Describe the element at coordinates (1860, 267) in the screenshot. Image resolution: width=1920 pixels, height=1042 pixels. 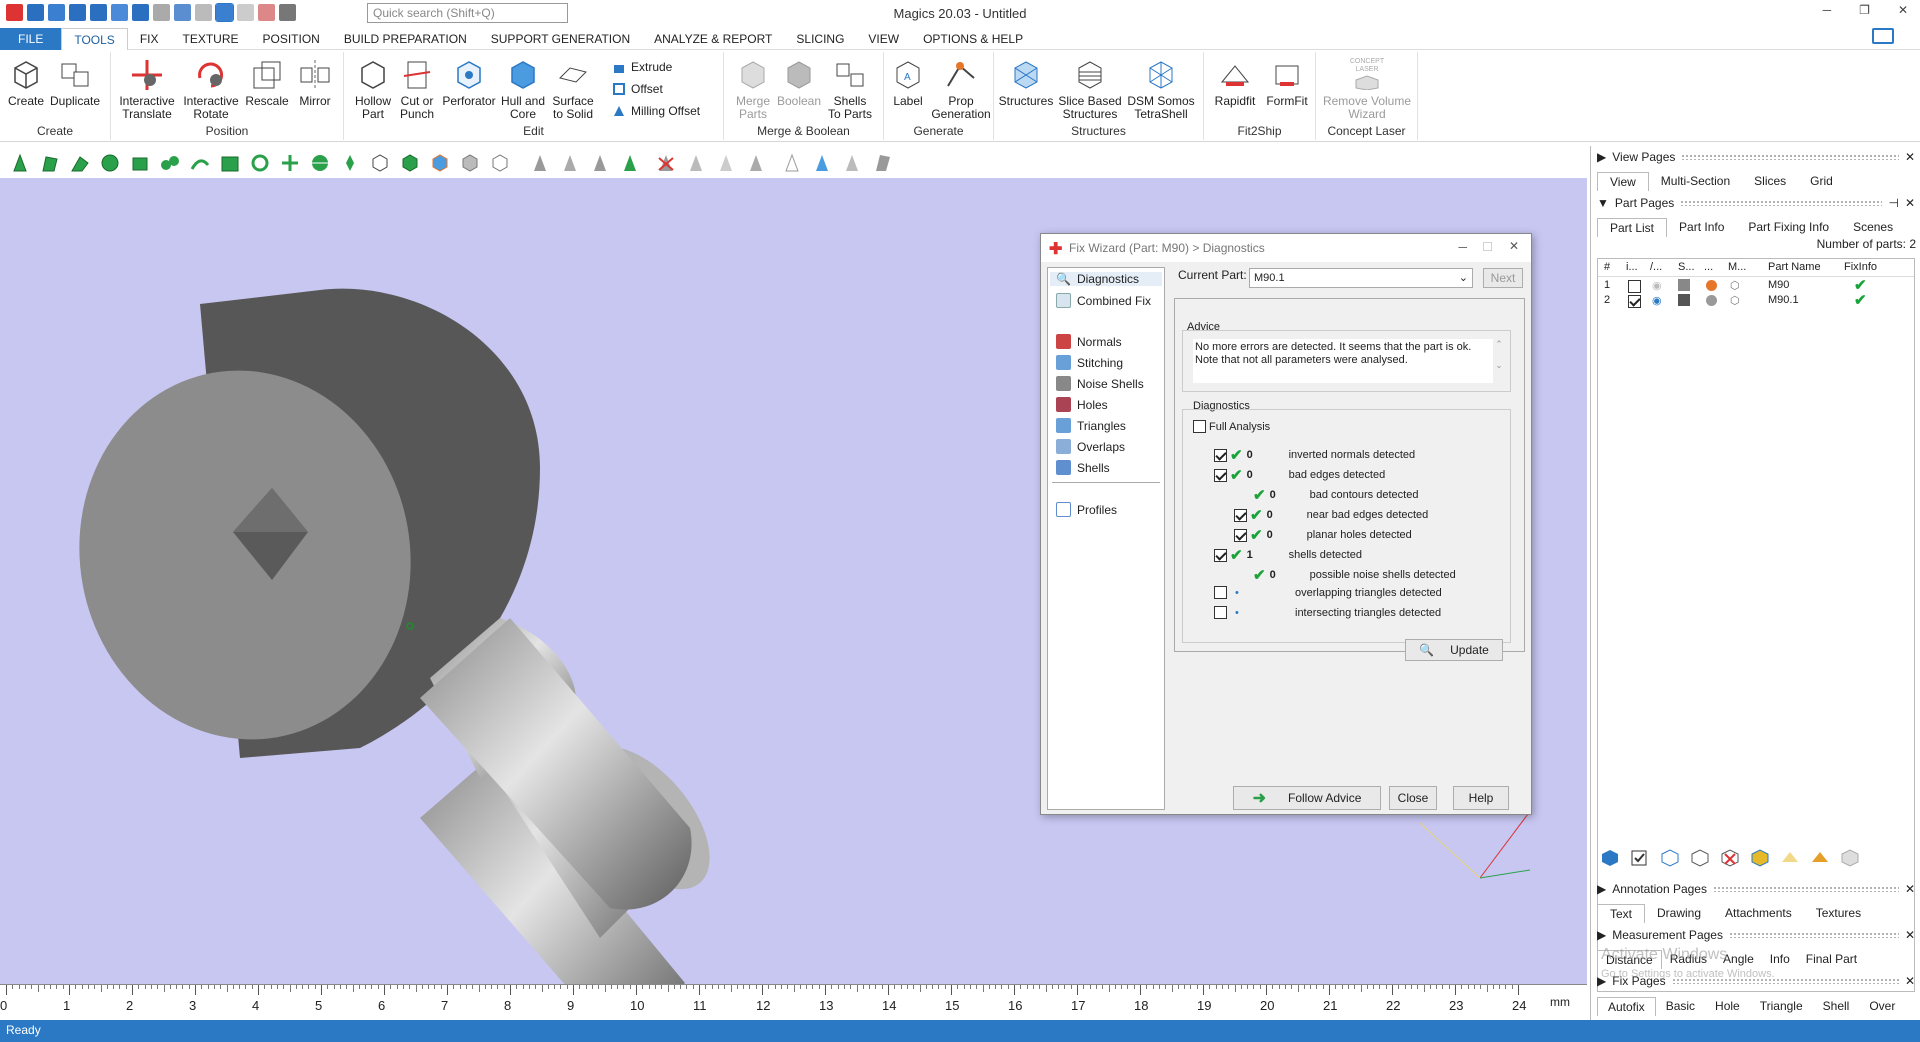
I see `col-fixinfo: FixInfo` at that location.